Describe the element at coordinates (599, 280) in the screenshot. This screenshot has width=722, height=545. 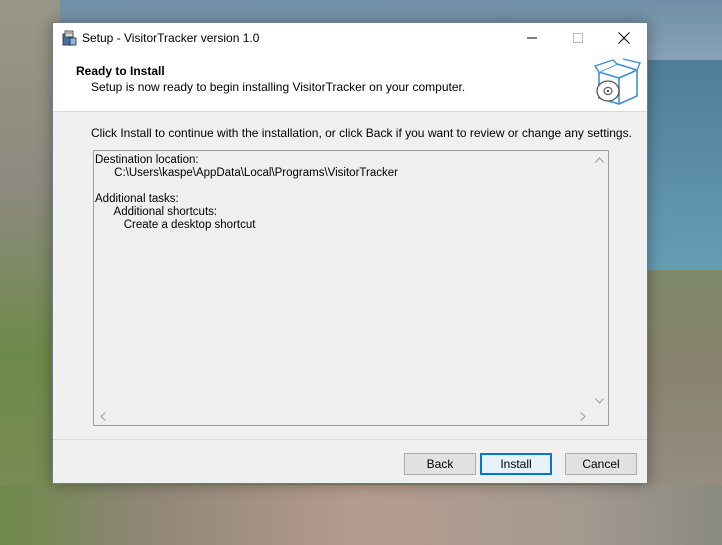
I see `vertical-scrollbar` at that location.